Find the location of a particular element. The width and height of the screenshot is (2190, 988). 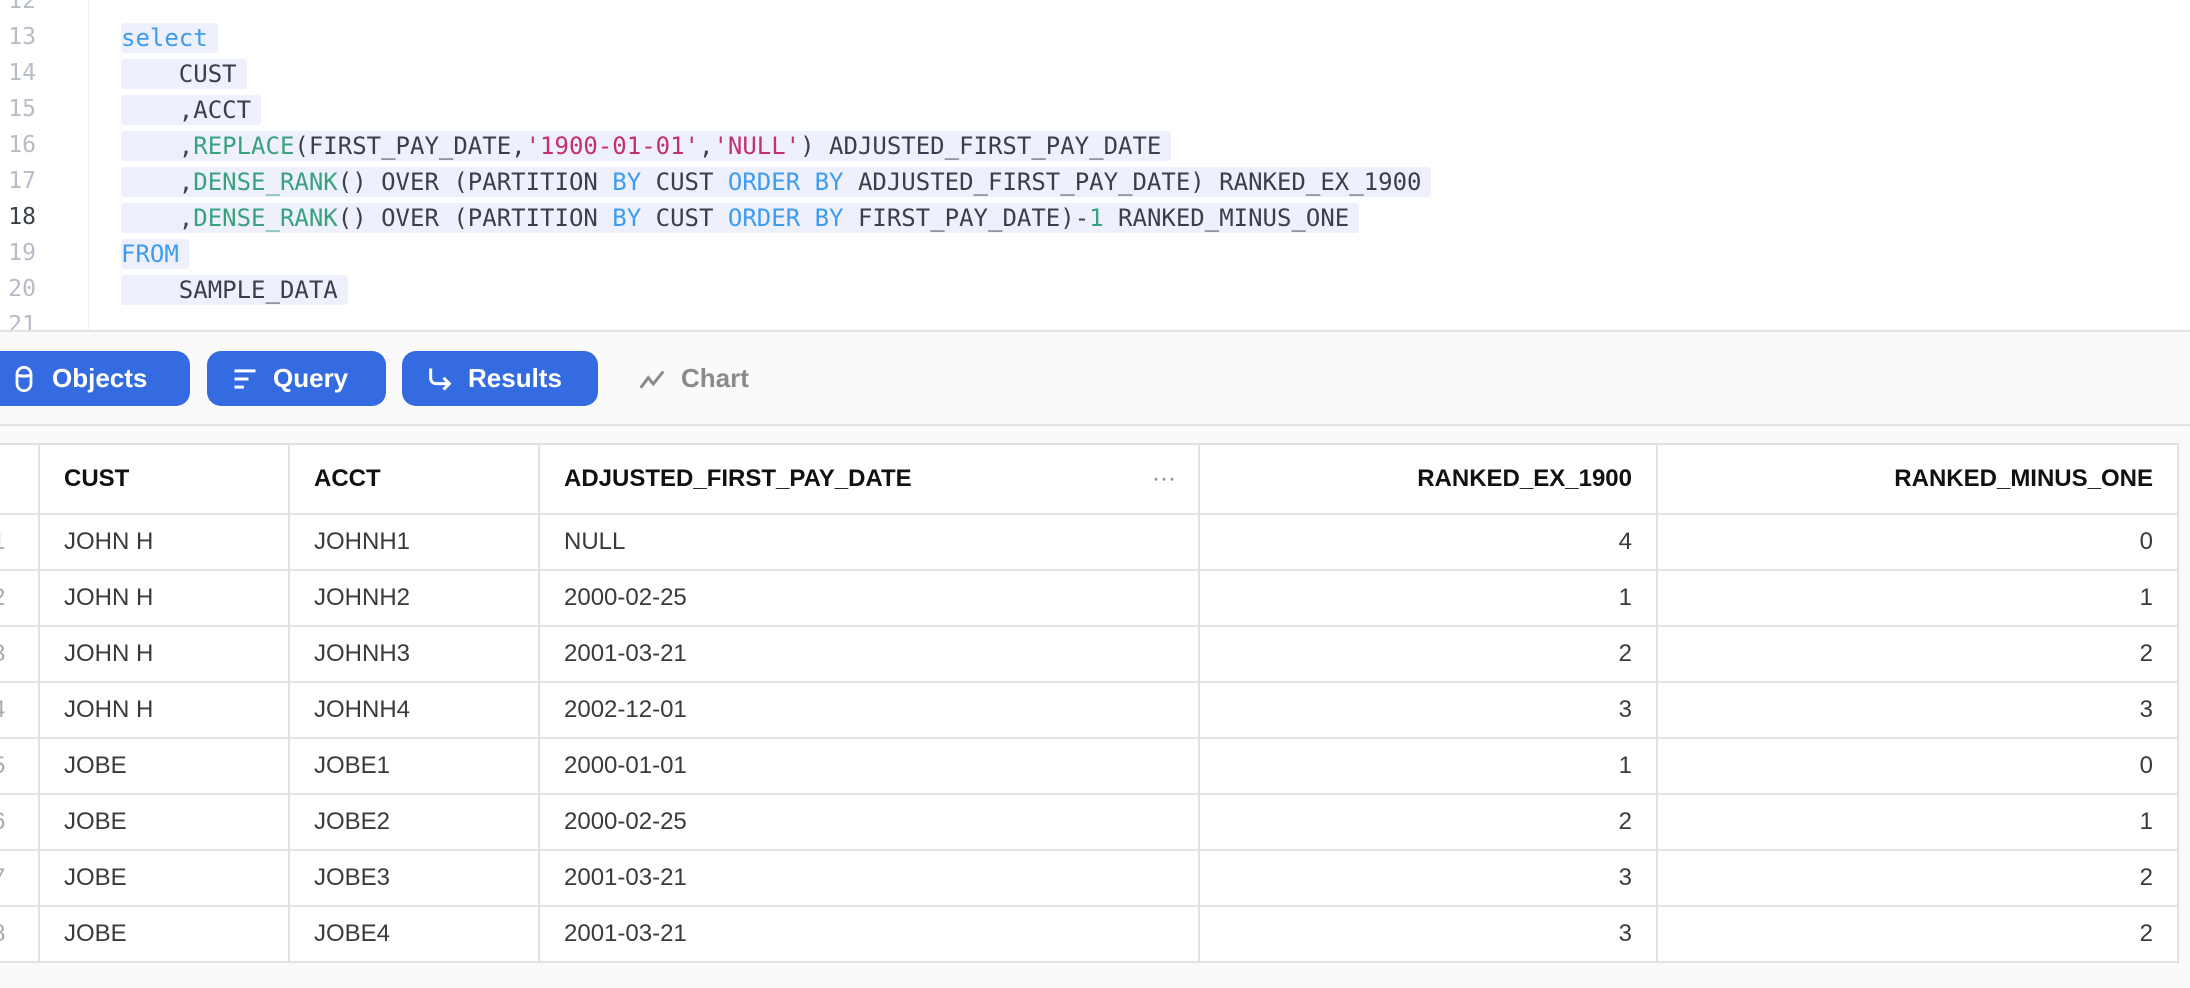

table-row: 4JOHN HJOHNH42002-12-0133 is located at coordinates (1089, 710).